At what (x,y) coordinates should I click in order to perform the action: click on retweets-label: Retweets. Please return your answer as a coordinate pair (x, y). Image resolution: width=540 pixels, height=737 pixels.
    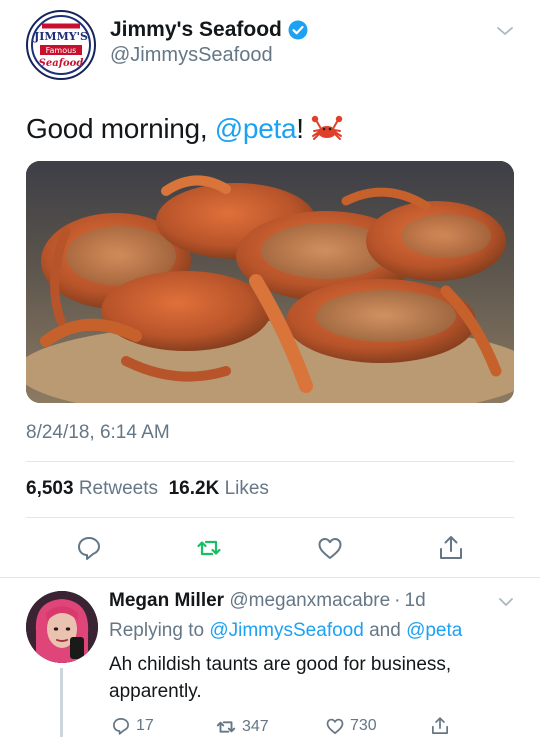
    Looking at the image, I should click on (118, 488).